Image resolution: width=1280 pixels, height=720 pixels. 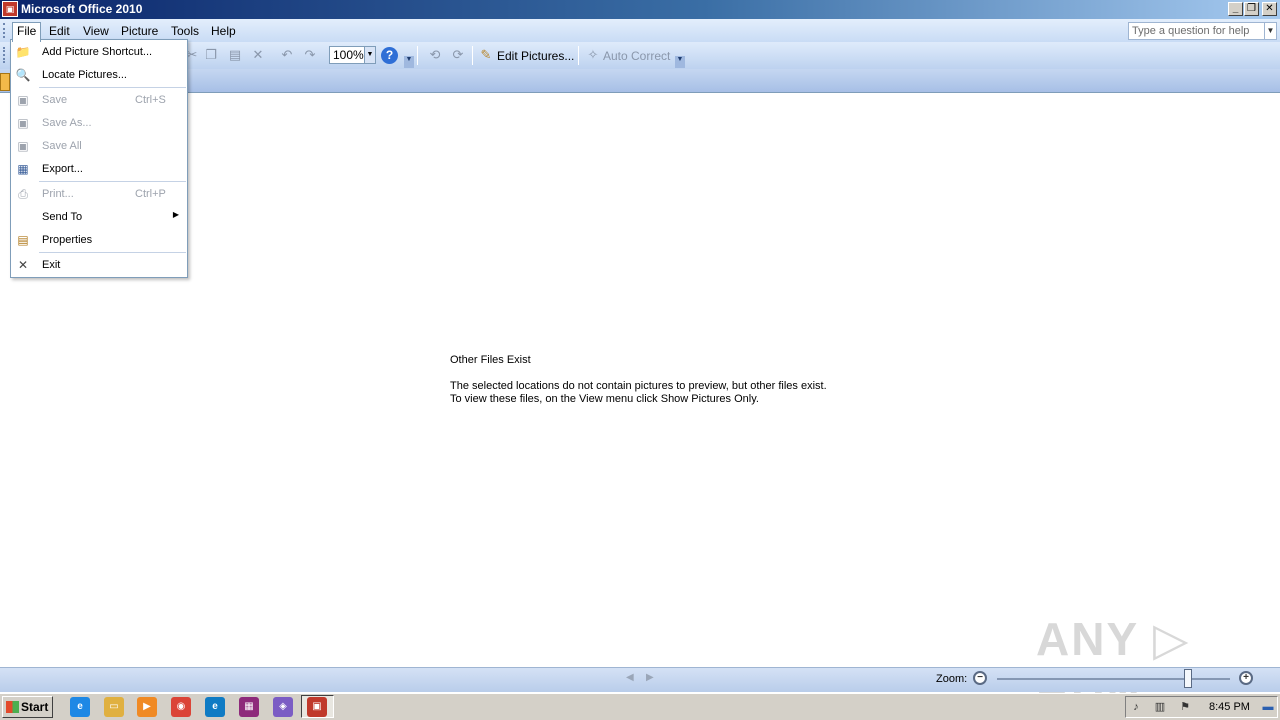 I want to click on action-center-flag-icon: ⚑, so click(x=1185, y=707).